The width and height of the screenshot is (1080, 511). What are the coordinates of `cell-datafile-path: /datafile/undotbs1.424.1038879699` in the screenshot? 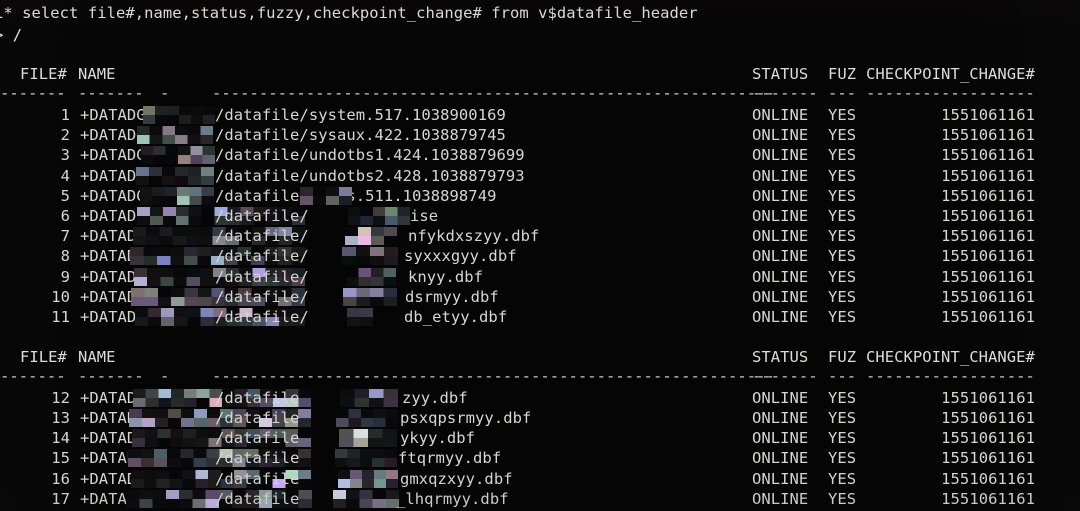 It's located at (370, 155).